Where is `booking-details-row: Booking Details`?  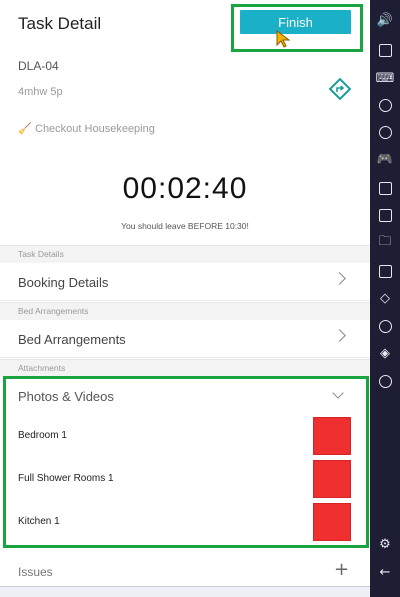
booking-details-row: Booking Details is located at coordinates (185, 282).